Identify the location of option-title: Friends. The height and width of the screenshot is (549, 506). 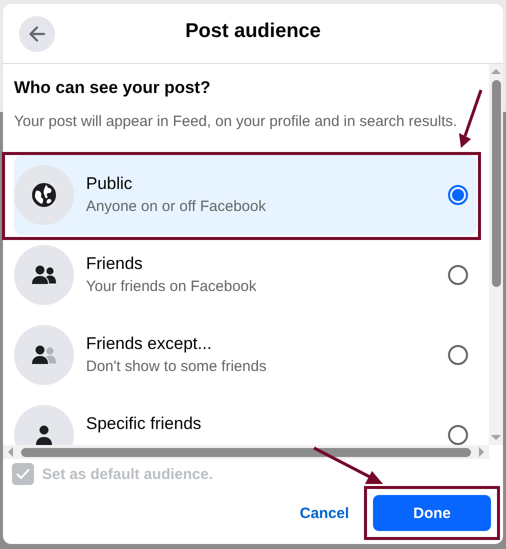
(115, 264).